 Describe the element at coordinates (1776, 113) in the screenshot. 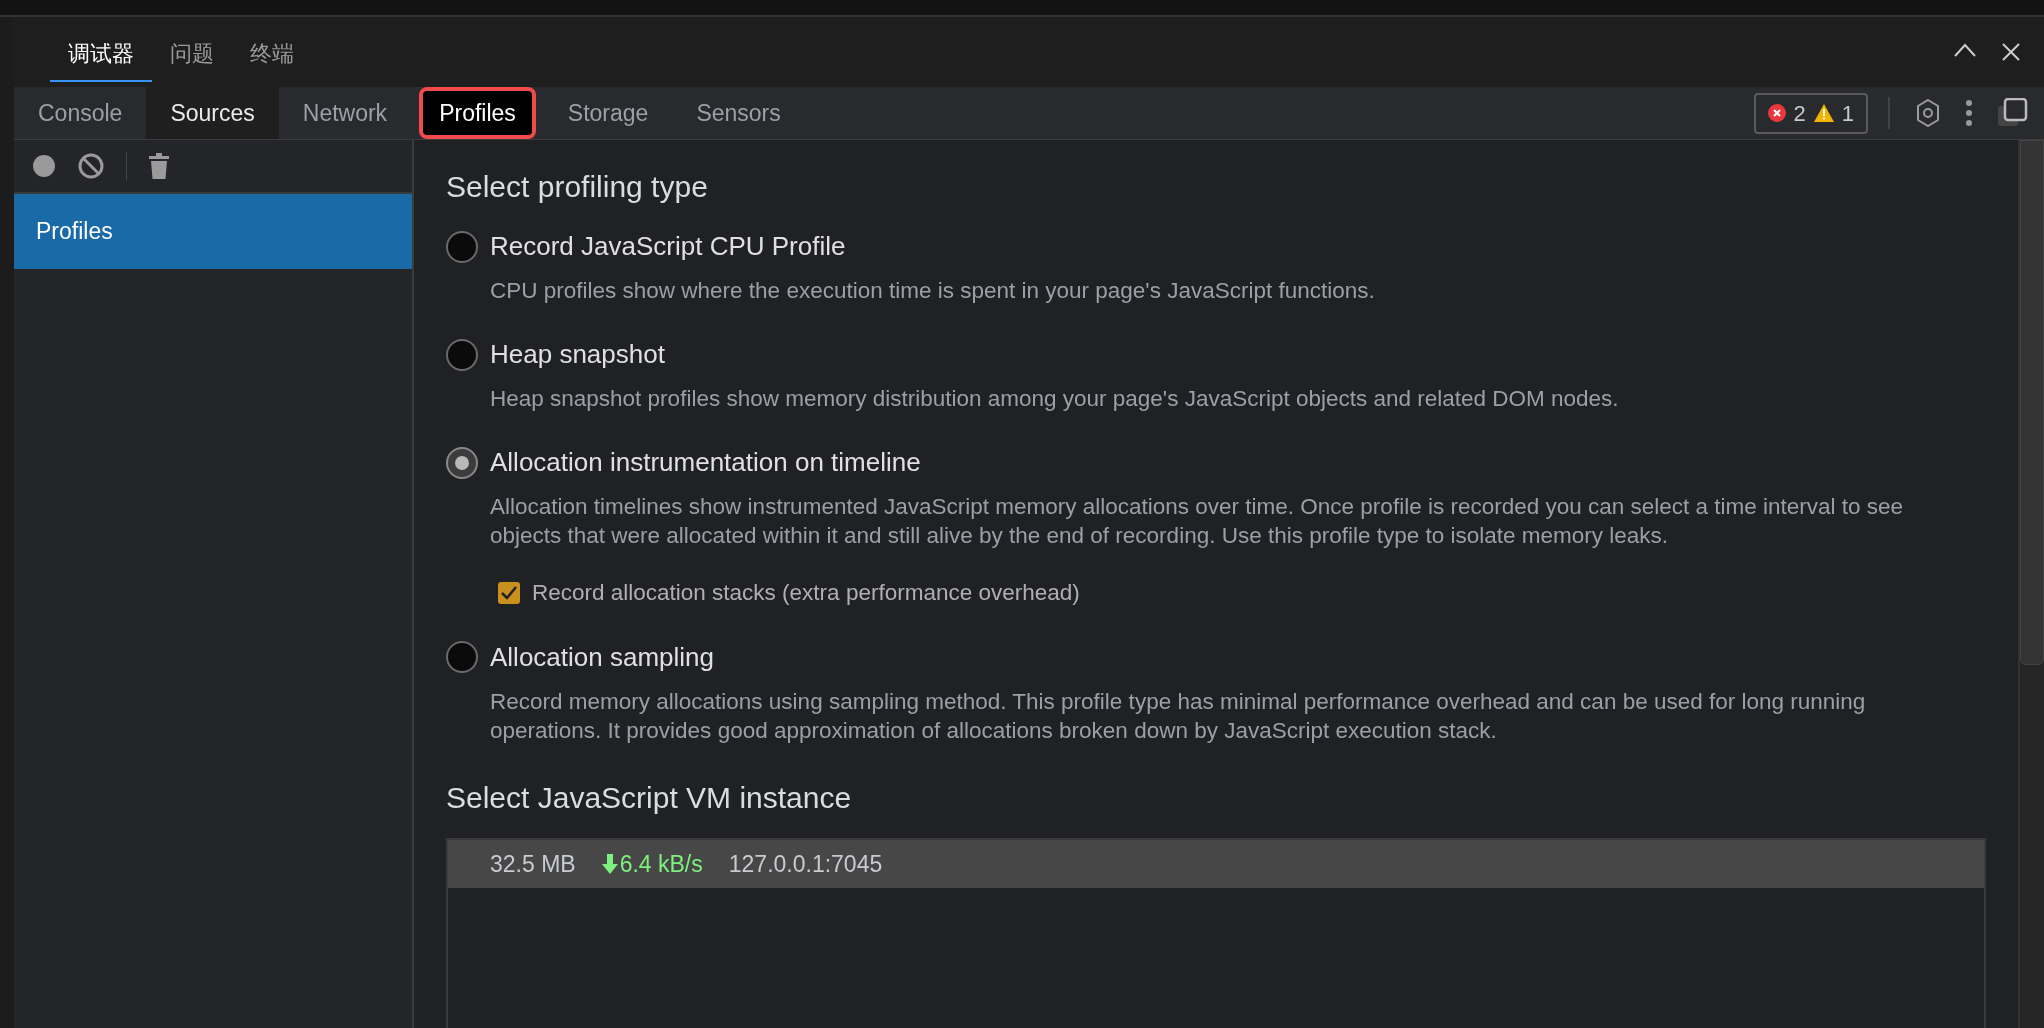

I see `error-icon` at that location.